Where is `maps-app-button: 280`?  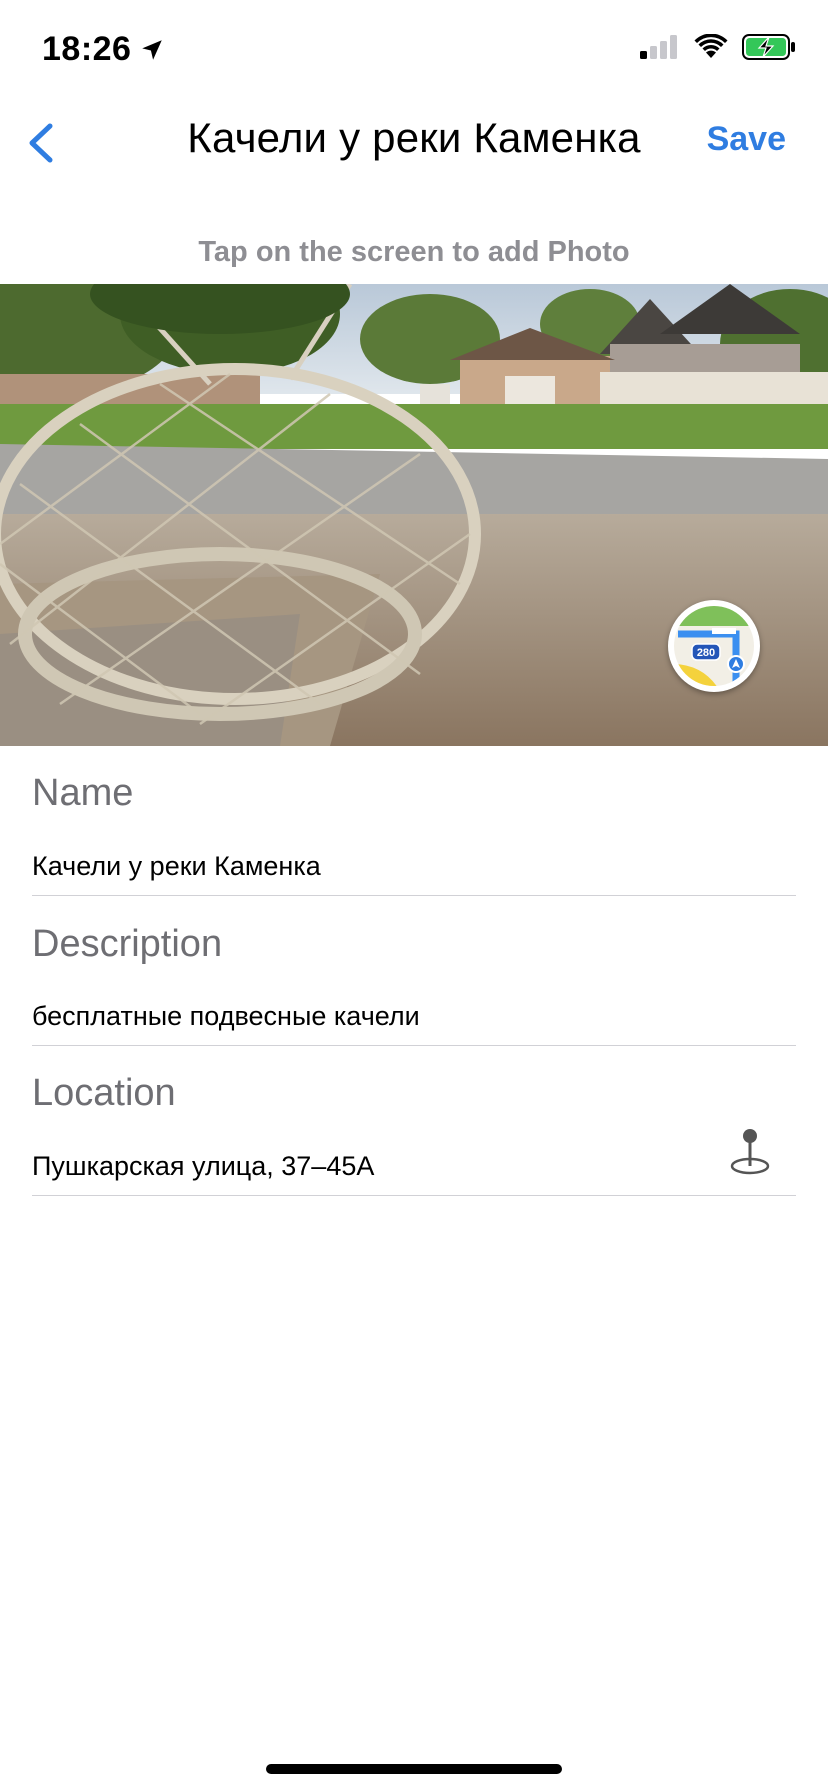
maps-app-button: 280 is located at coordinates (714, 646).